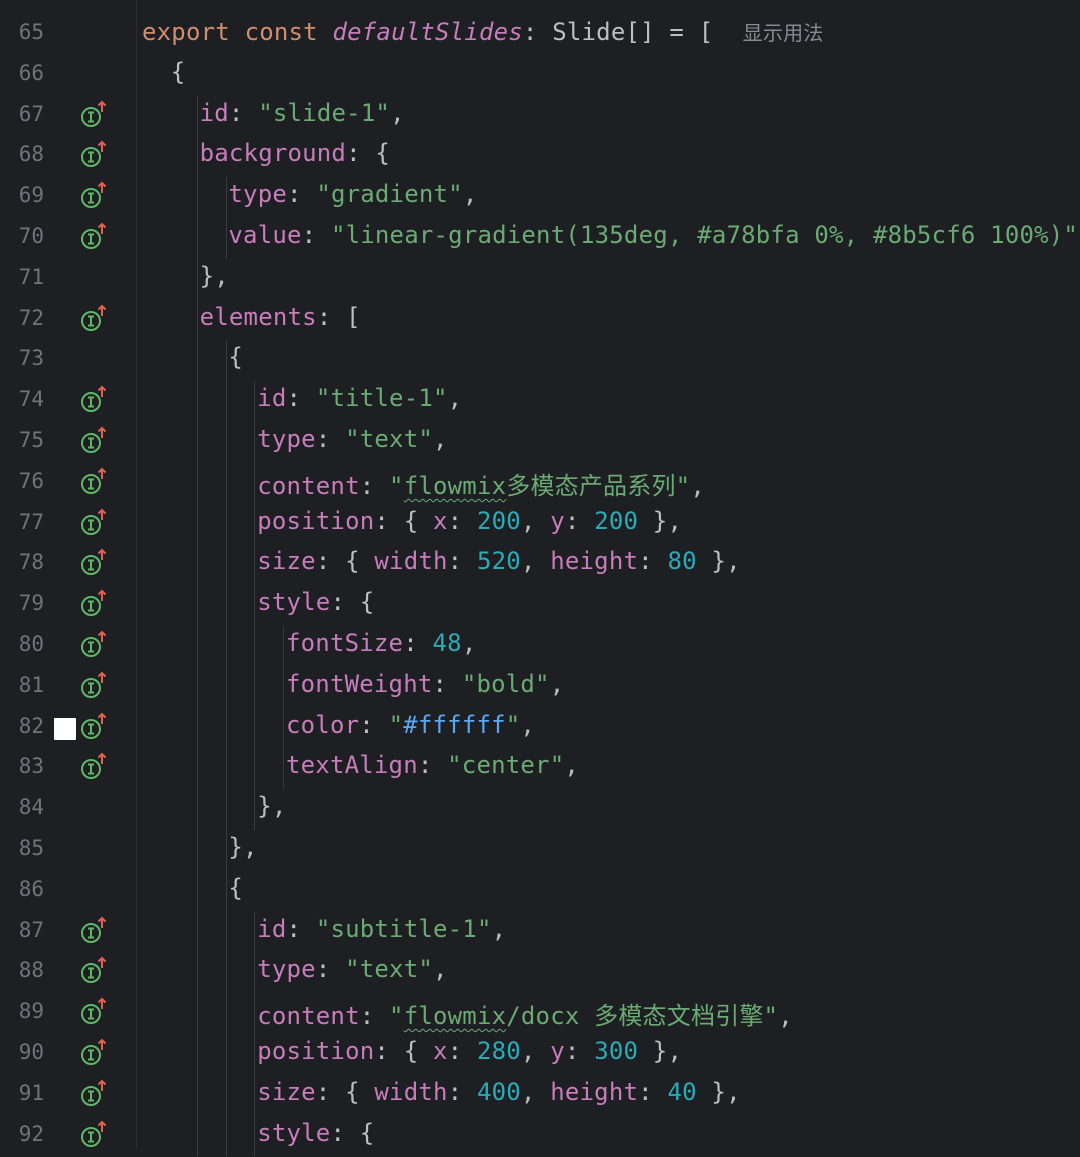 Image resolution: width=1080 pixels, height=1157 pixels. I want to click on code-text: content: "flowmix多模态产品系列",, so click(481, 483).